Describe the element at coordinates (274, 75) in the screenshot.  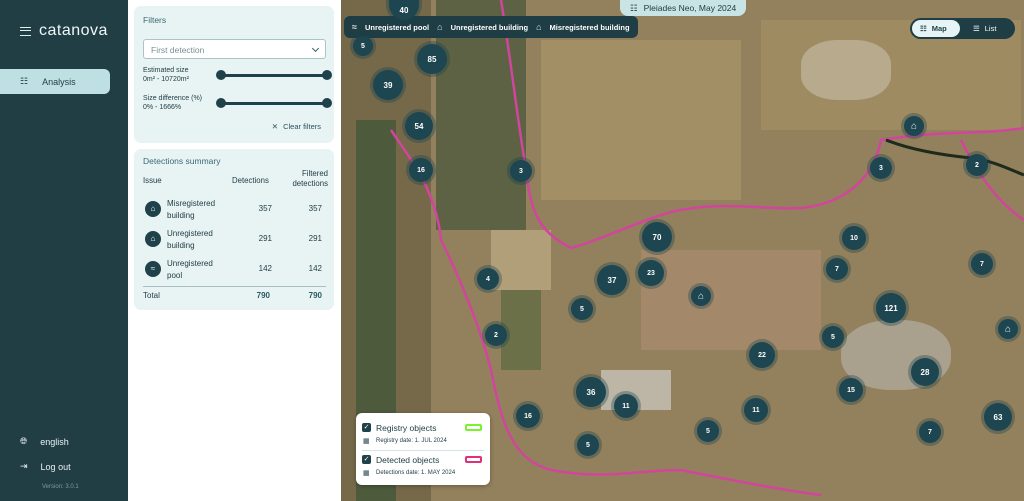
I see `size-slider` at that location.